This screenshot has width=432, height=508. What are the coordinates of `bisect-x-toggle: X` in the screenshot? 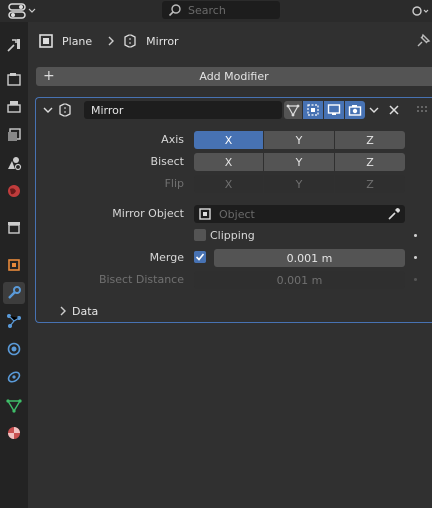 It's located at (228, 162).